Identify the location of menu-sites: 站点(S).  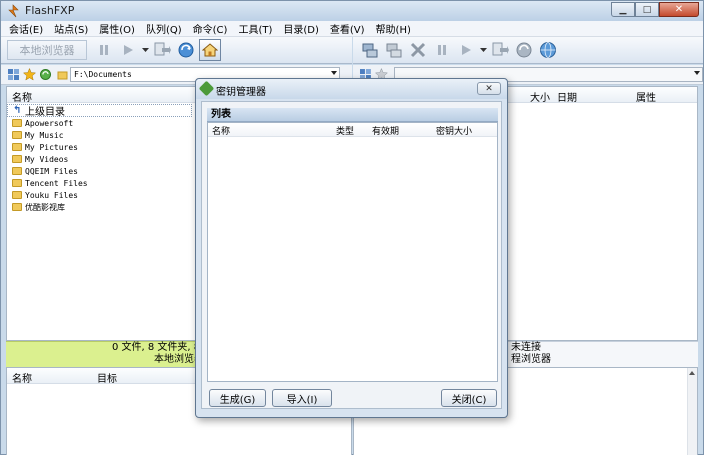
(71, 28).